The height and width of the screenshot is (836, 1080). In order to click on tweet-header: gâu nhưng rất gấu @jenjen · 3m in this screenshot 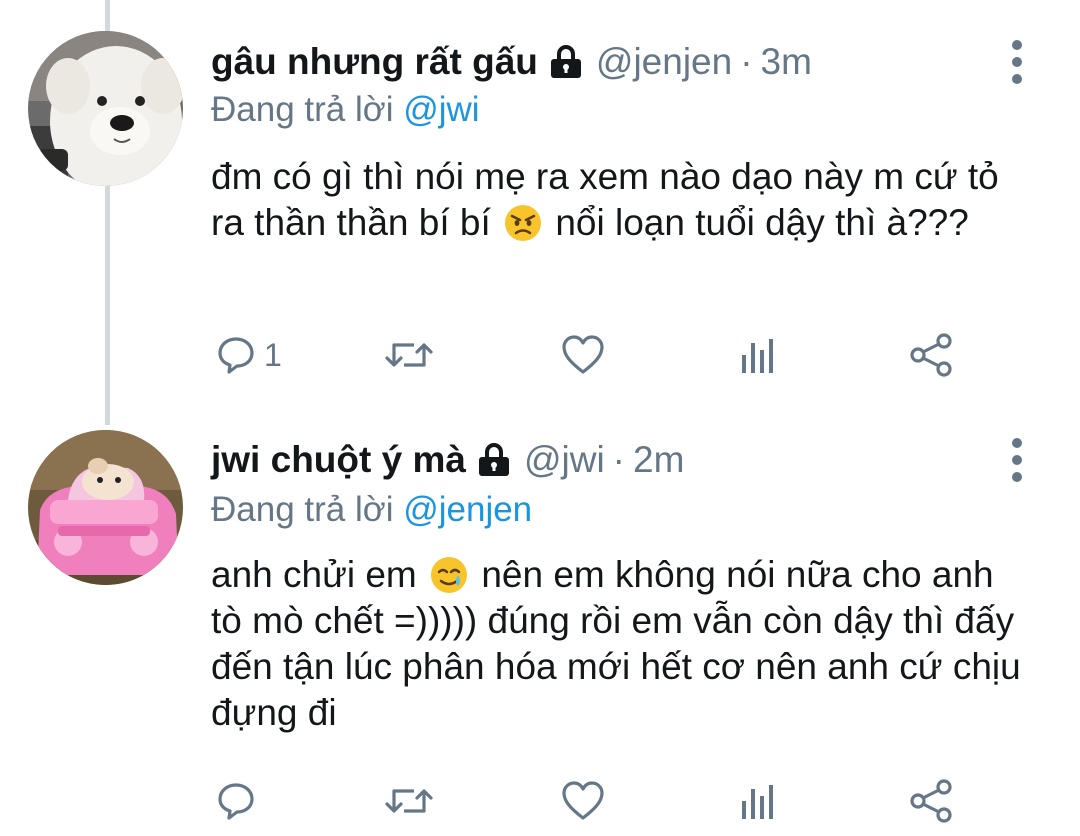, I will do `click(511, 62)`.